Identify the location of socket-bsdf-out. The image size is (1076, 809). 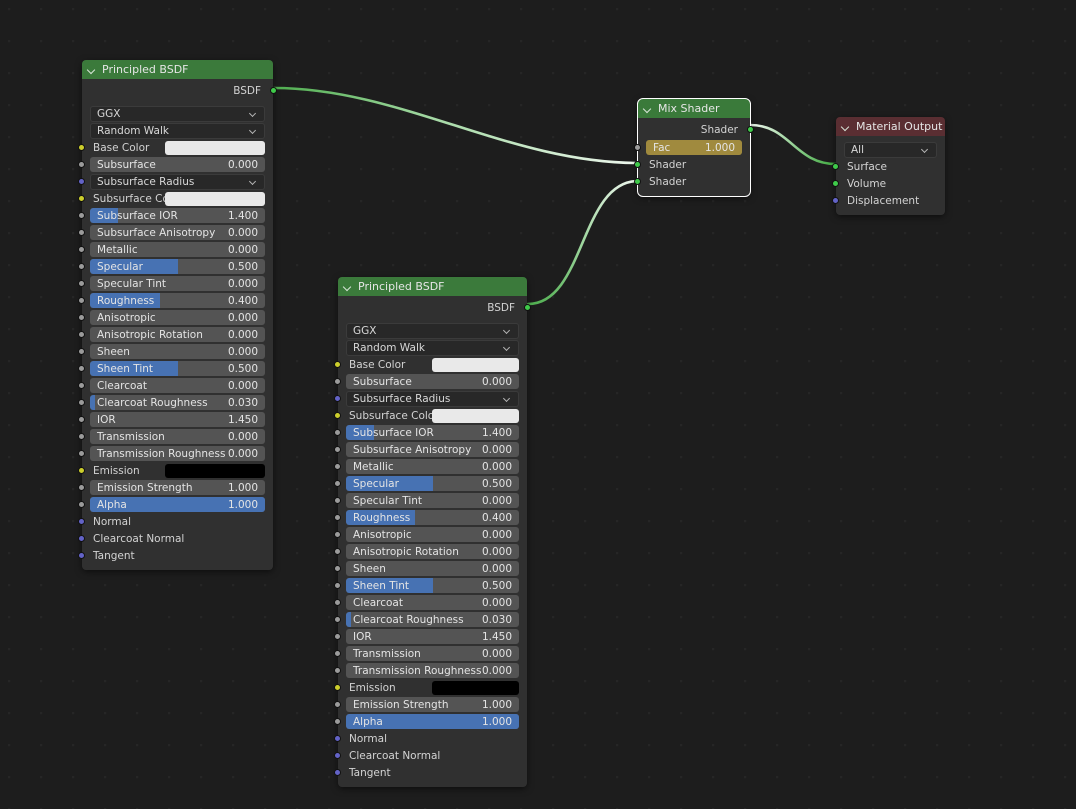
(273, 90).